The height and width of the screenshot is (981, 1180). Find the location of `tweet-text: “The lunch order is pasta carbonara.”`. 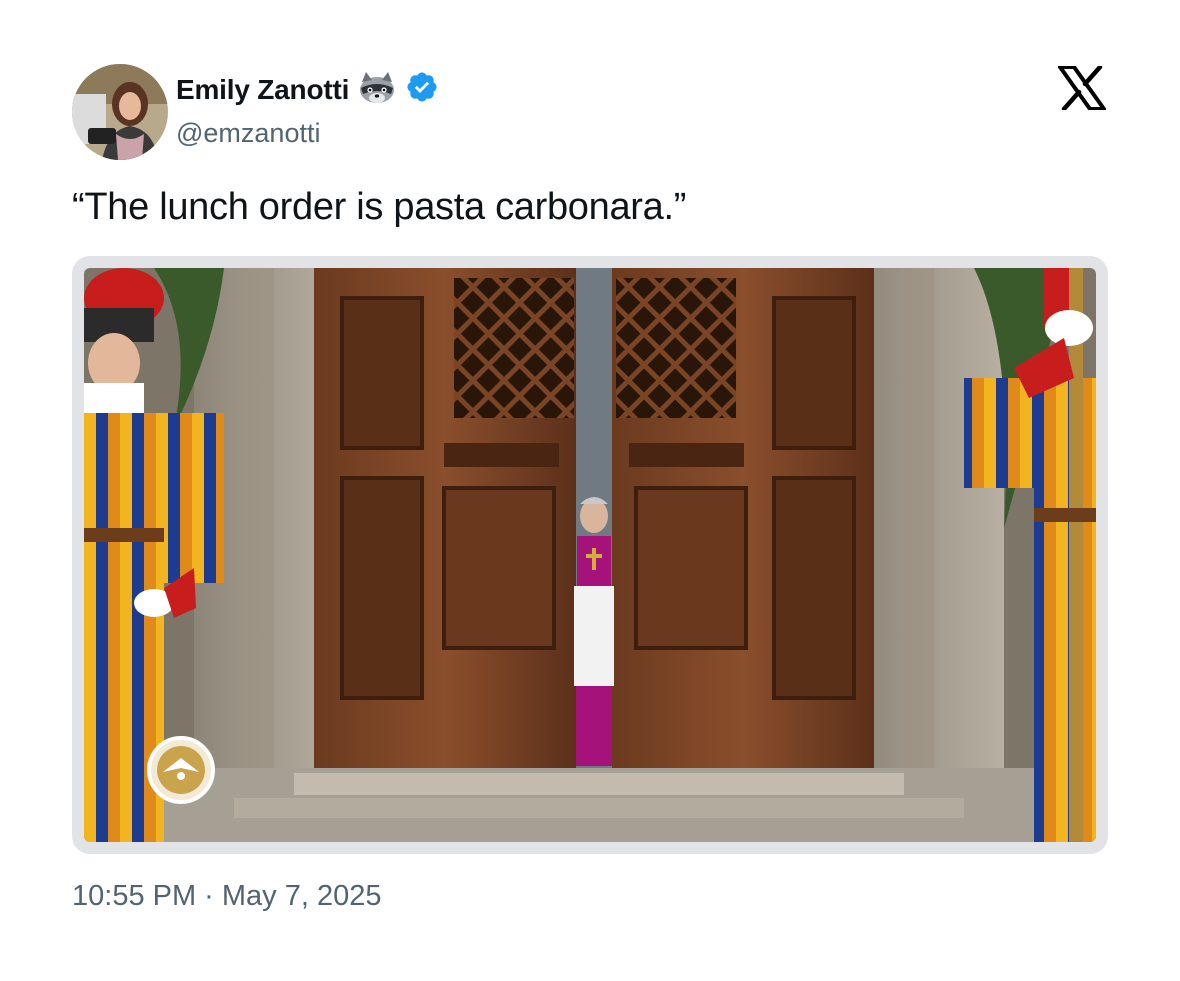

tweet-text: “The lunch order is pasta carbonara.” is located at coordinates (379, 207).